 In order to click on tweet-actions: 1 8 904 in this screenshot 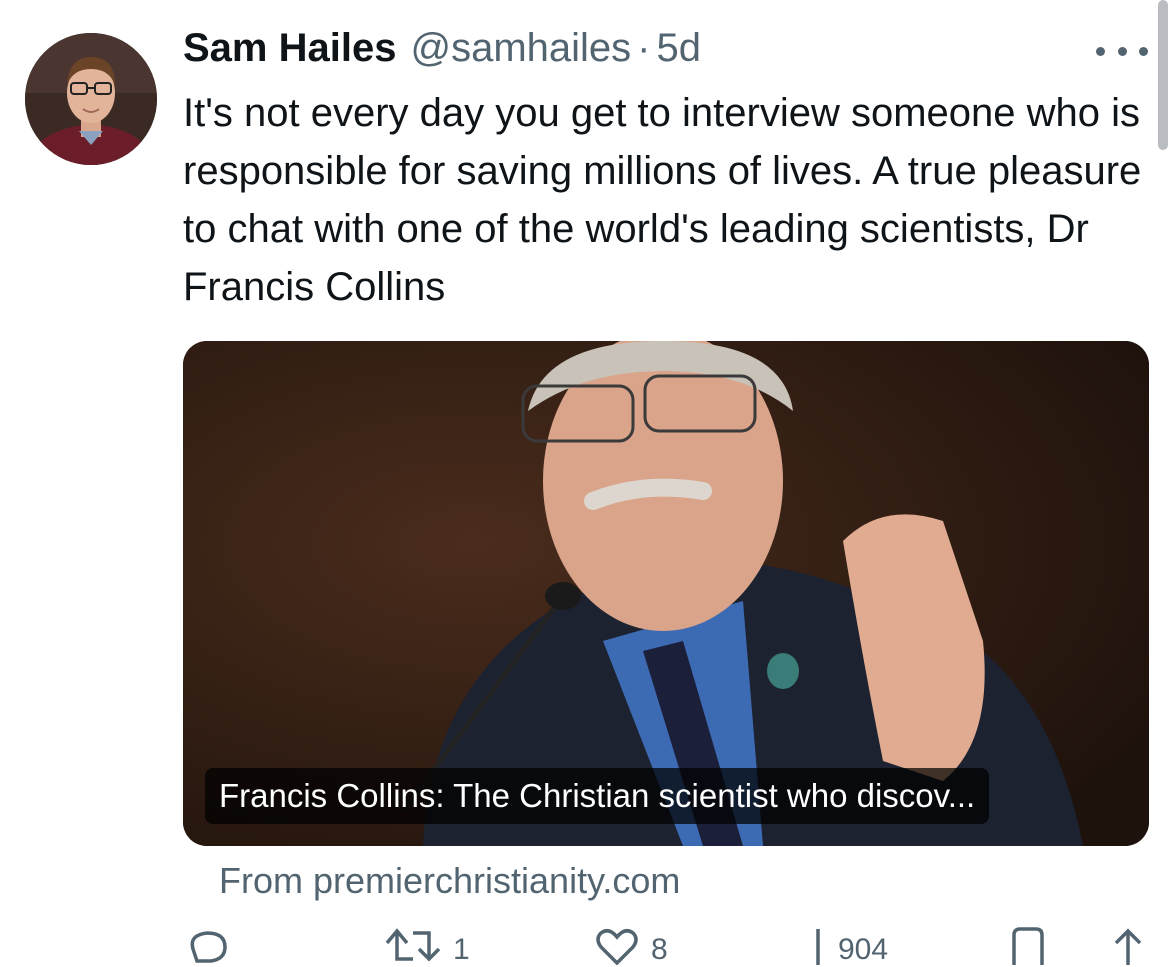, I will do `click(665, 945)`.